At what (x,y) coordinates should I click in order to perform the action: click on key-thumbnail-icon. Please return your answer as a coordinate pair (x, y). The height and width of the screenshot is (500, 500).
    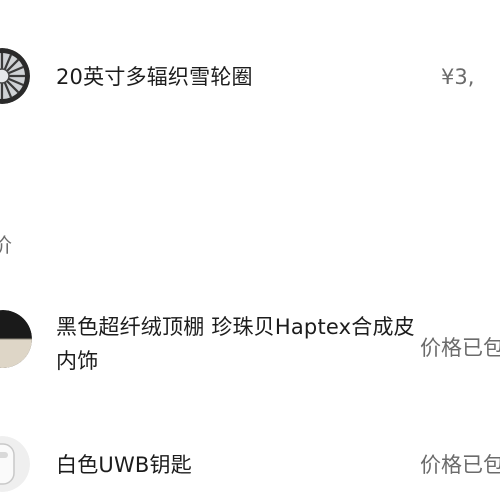
    Looking at the image, I should click on (15, 464).